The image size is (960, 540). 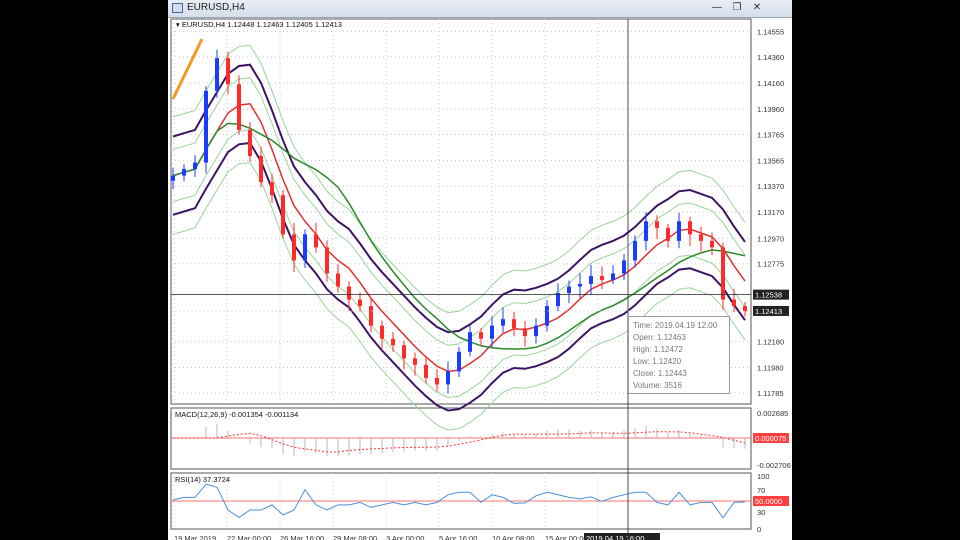 I want to click on time-tick-label: 5 Apr 16:00, so click(x=458, y=537).